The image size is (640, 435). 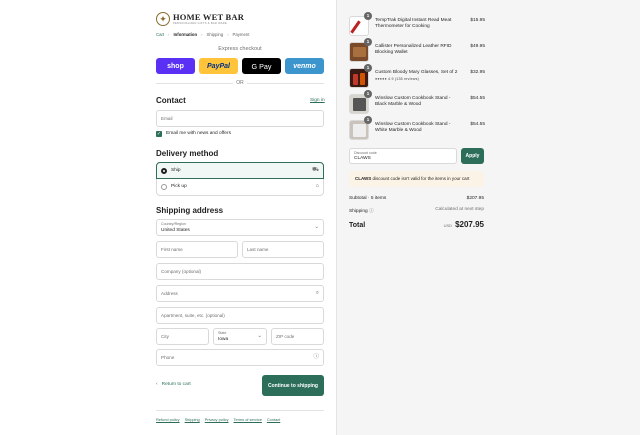 I want to click on return-to-cart-label: Return to cart, so click(x=176, y=384).